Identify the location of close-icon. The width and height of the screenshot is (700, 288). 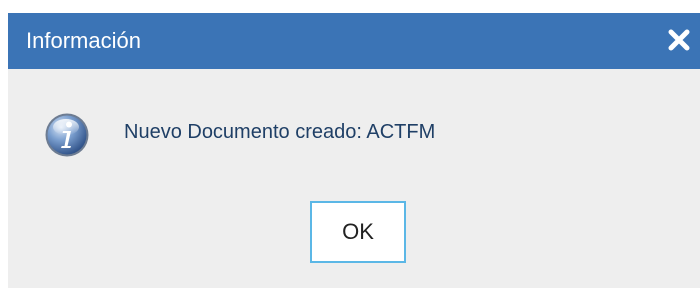
(679, 40).